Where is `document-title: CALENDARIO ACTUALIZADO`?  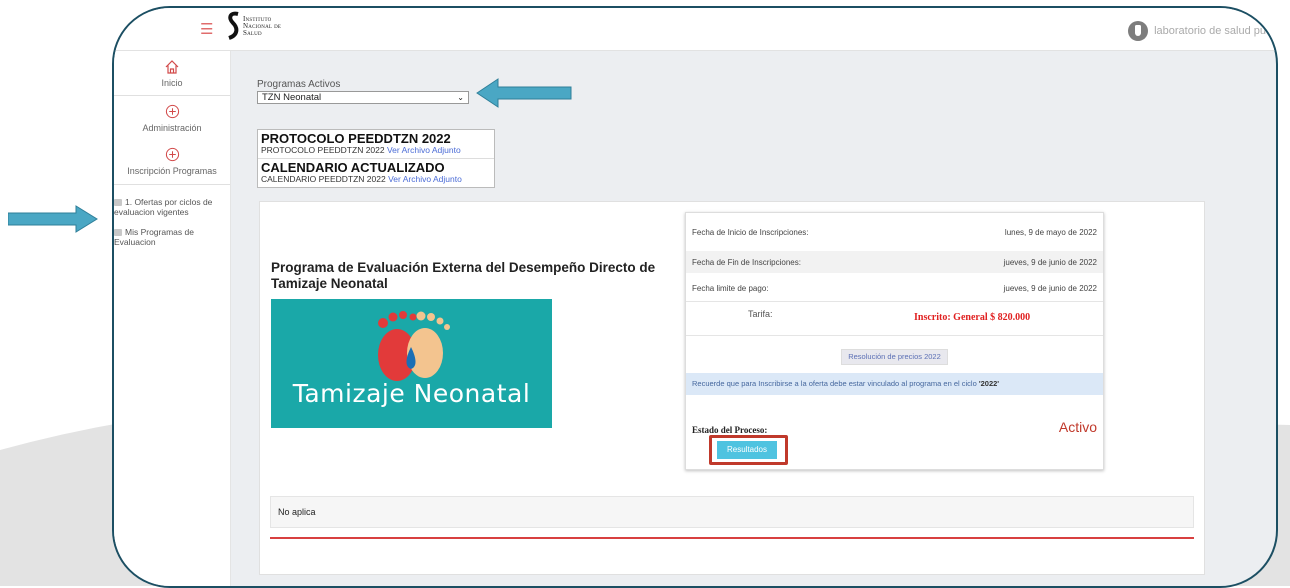 document-title: CALENDARIO ACTUALIZADO is located at coordinates (353, 167).